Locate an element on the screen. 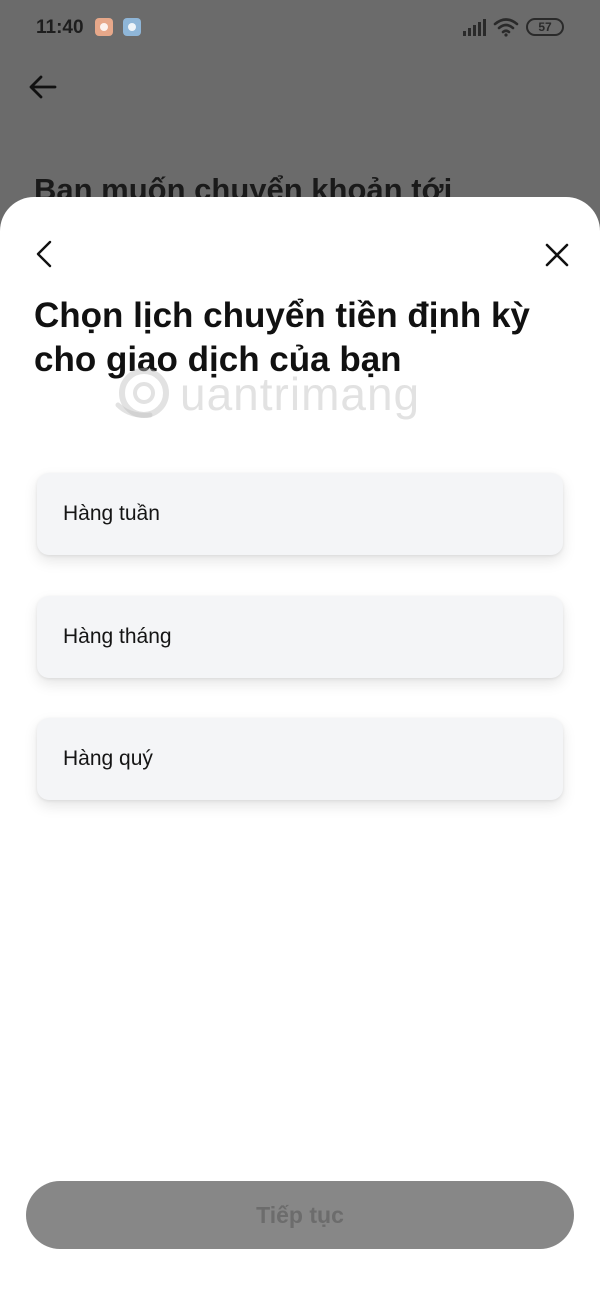  option-quarterly: Hàng quý is located at coordinates (300, 759).